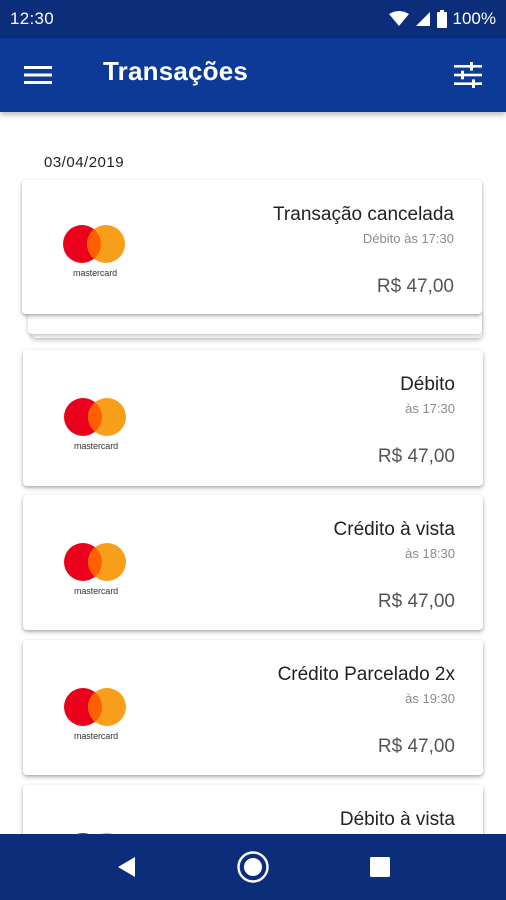 This screenshot has height=900, width=506. I want to click on menu-button, so click(38, 75).